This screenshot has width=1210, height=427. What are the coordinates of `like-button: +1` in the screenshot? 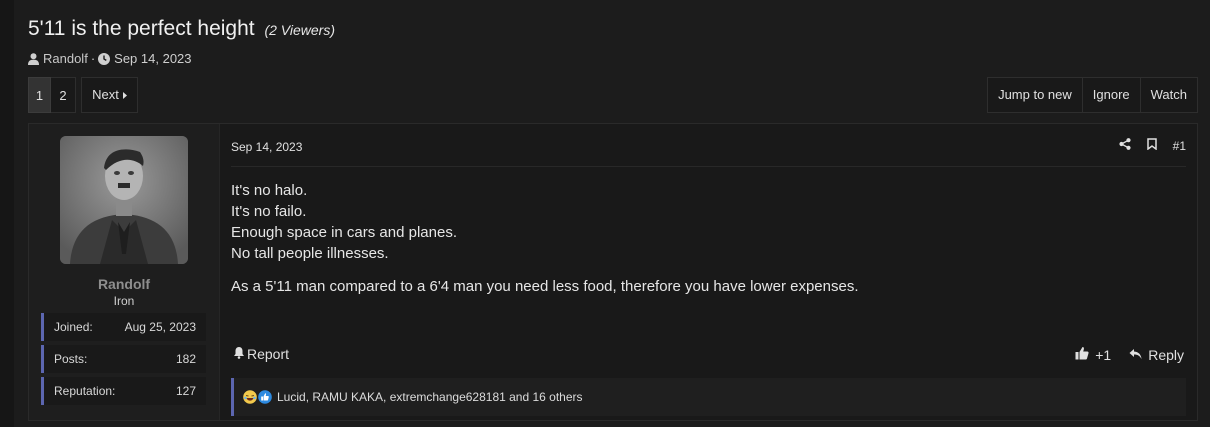 It's located at (1093, 354).